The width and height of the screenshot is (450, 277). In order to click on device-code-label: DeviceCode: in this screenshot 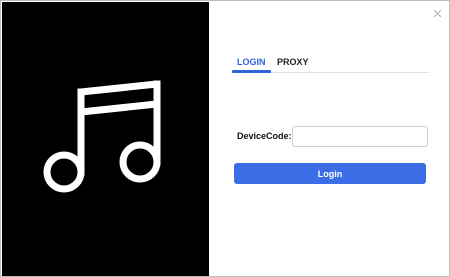, I will do `click(264, 136)`.